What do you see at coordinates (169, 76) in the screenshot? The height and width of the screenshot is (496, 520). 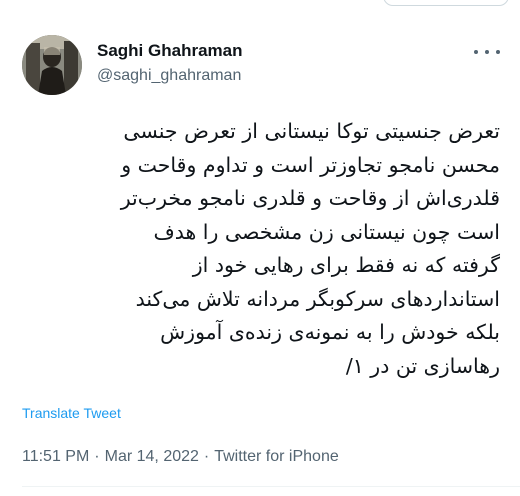 I see `author-handle: @saghi_ghahraman` at bounding box center [169, 76].